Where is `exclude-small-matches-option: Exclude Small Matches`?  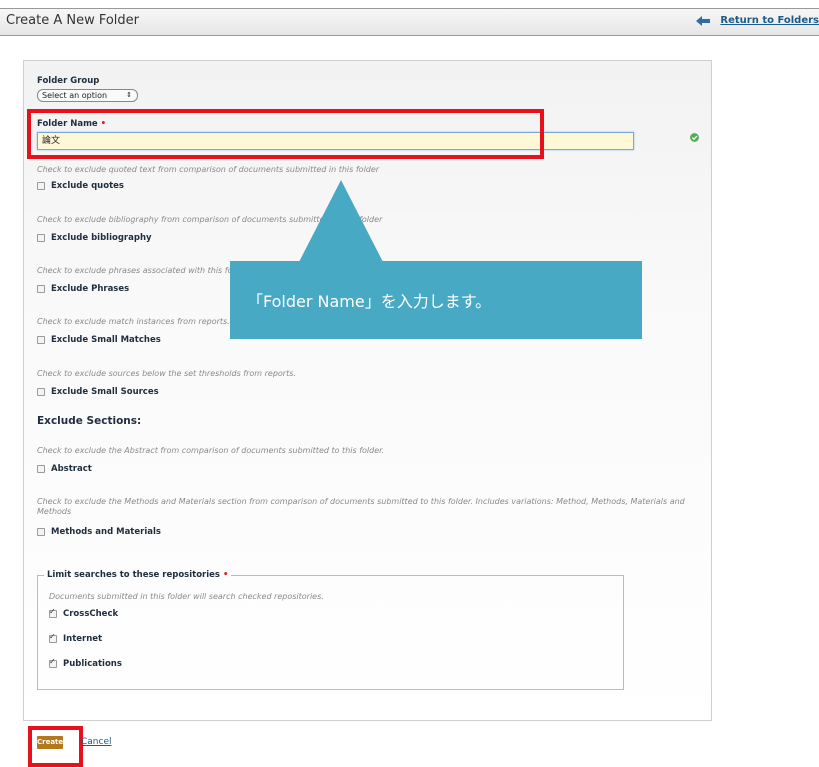
exclude-small-matches-option: Exclude Small Matches is located at coordinates (99, 340).